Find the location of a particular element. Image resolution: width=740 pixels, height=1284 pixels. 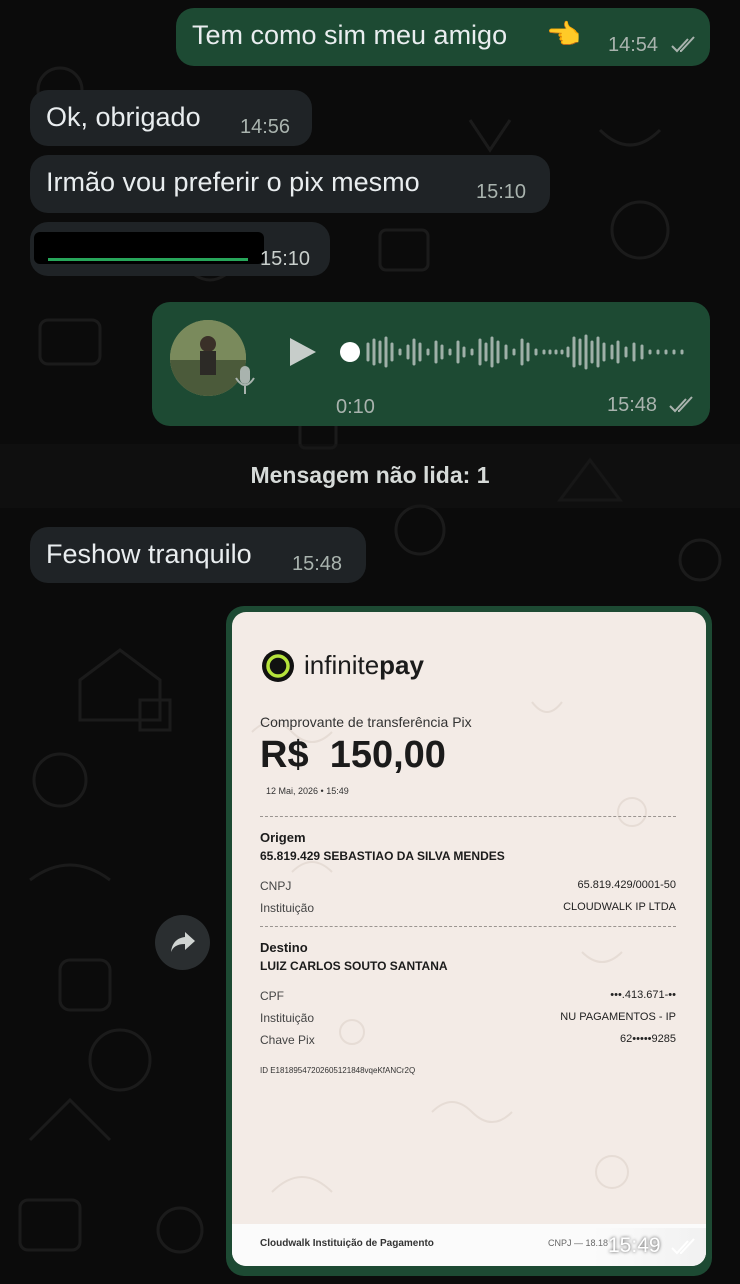

message-time: 15:49 is located at coordinates (634, 1245).